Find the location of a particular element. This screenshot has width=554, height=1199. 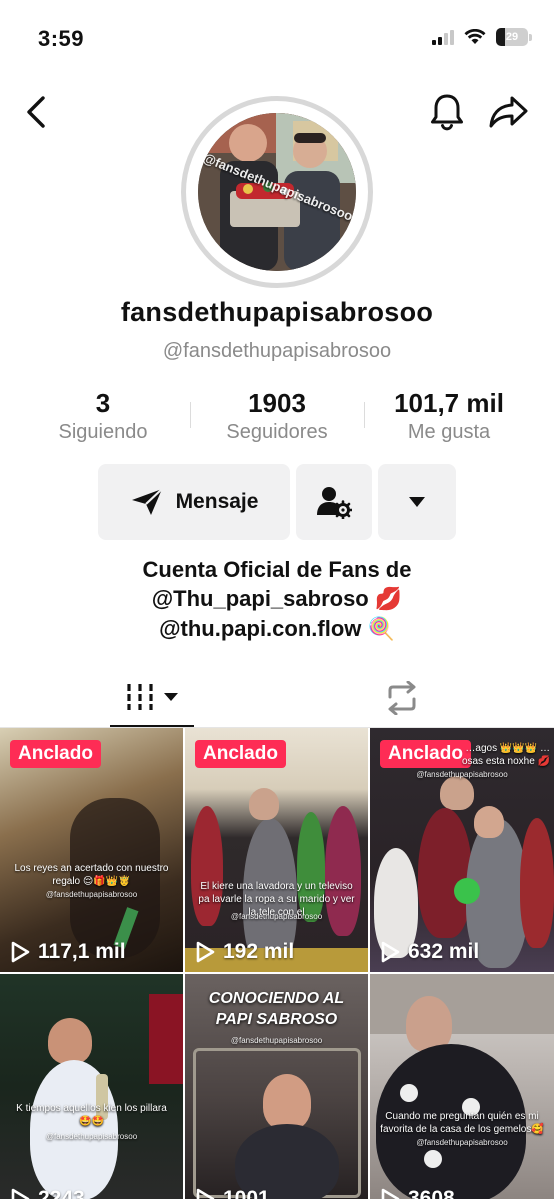

view-count: 1001 is located at coordinates (232, 1193).